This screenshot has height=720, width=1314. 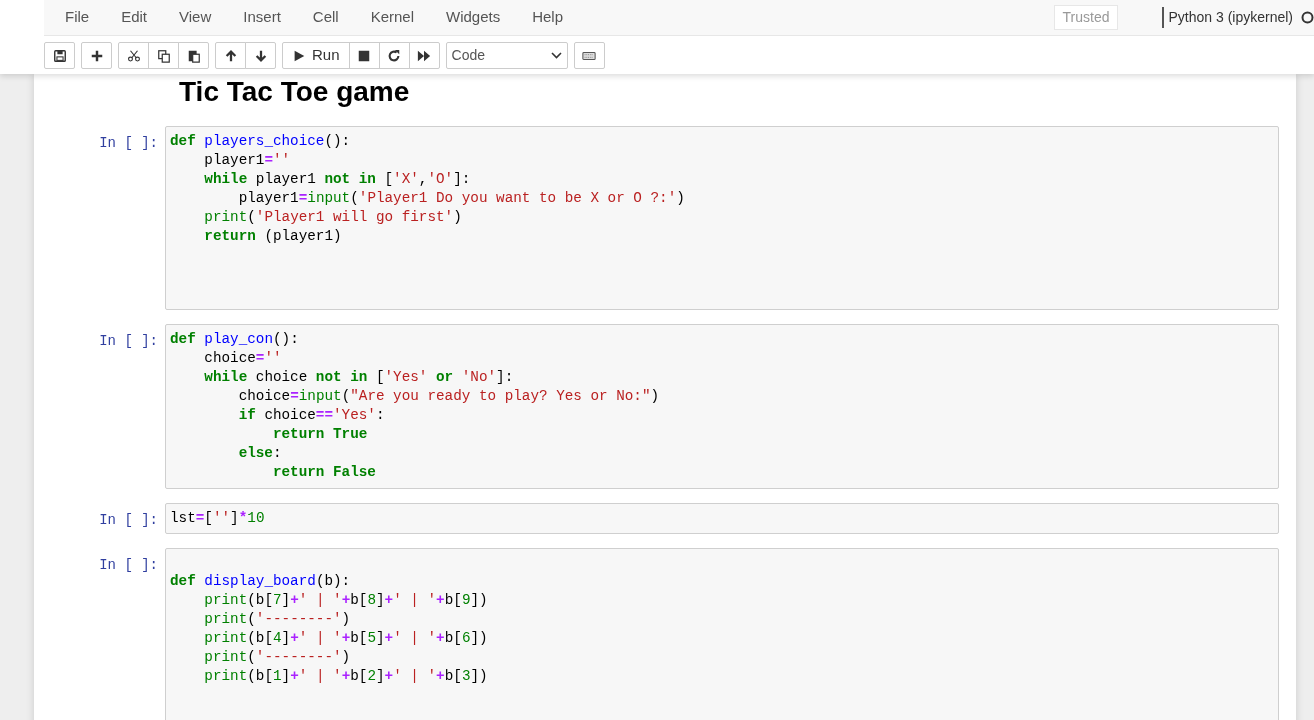 What do you see at coordinates (548, 17) in the screenshot?
I see `menu-item: Help` at bounding box center [548, 17].